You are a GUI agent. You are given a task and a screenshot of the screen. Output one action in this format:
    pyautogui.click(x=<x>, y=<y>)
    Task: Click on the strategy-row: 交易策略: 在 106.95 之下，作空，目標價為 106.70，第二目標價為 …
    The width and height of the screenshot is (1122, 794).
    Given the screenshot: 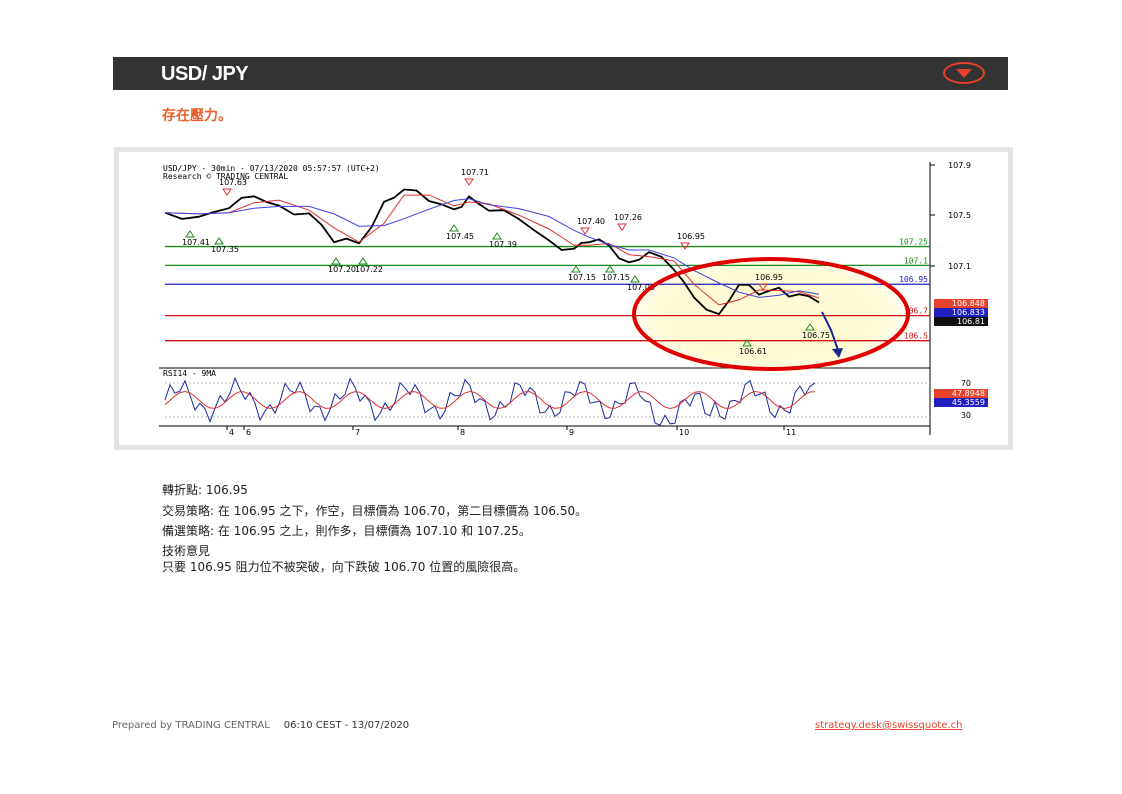 What is the action you would take?
    pyautogui.click(x=375, y=510)
    